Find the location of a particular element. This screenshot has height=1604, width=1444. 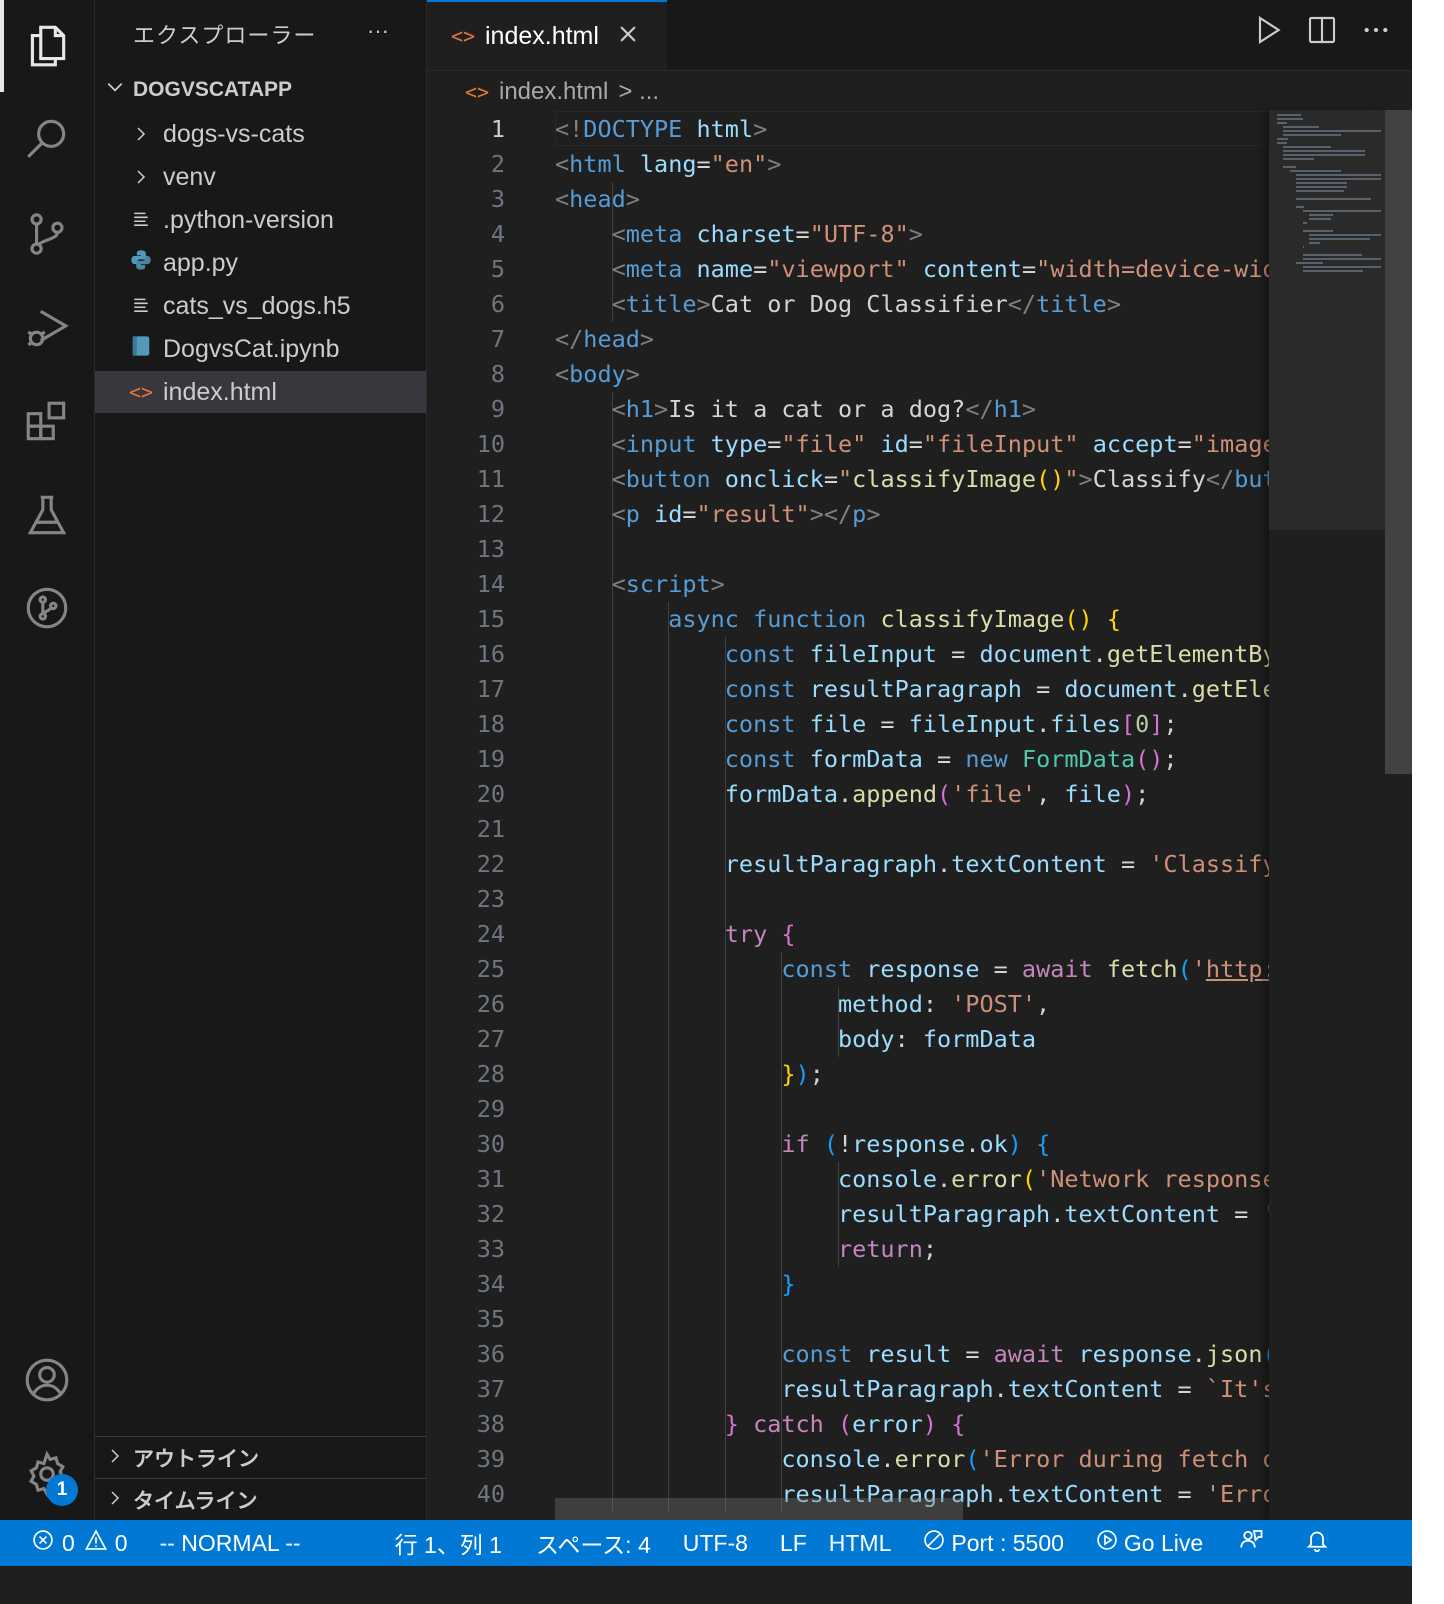

line-number: 8 is located at coordinates (497, 374).